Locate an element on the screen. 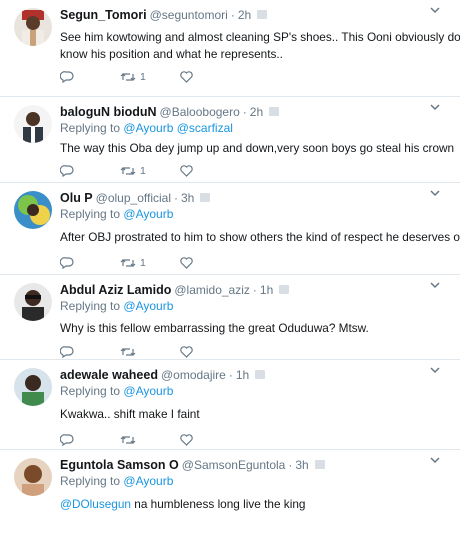 This screenshot has width=460, height=542. mention-link: @DOlusegun is located at coordinates (95, 504).